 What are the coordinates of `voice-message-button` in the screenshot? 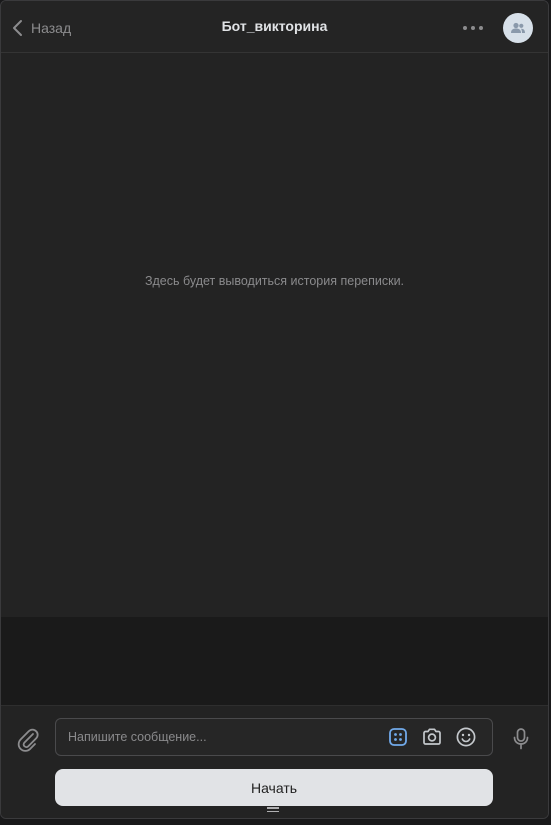 It's located at (521, 739).